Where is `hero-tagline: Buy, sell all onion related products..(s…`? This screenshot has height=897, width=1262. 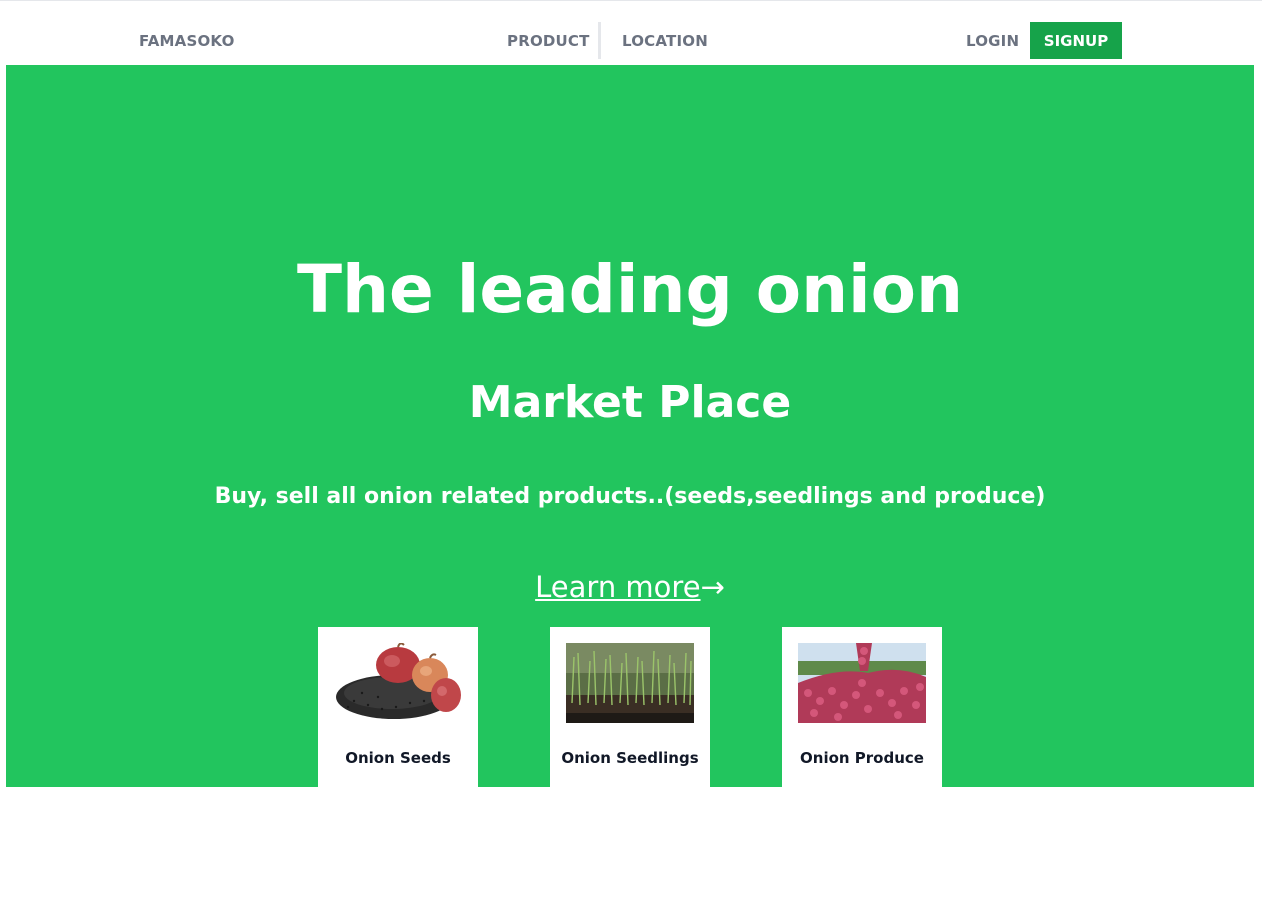 hero-tagline: Buy, sell all onion related products..(s… is located at coordinates (630, 496).